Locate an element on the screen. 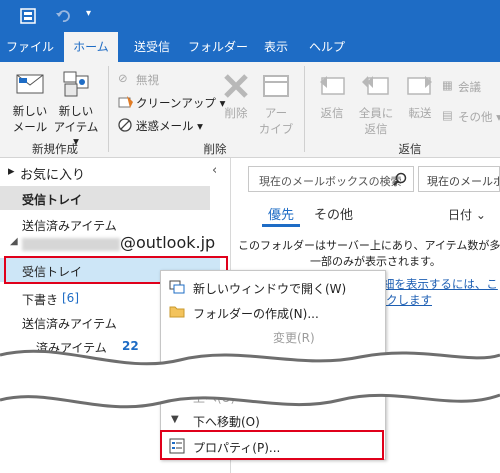  torn-page-wave is located at coordinates (250, 379).